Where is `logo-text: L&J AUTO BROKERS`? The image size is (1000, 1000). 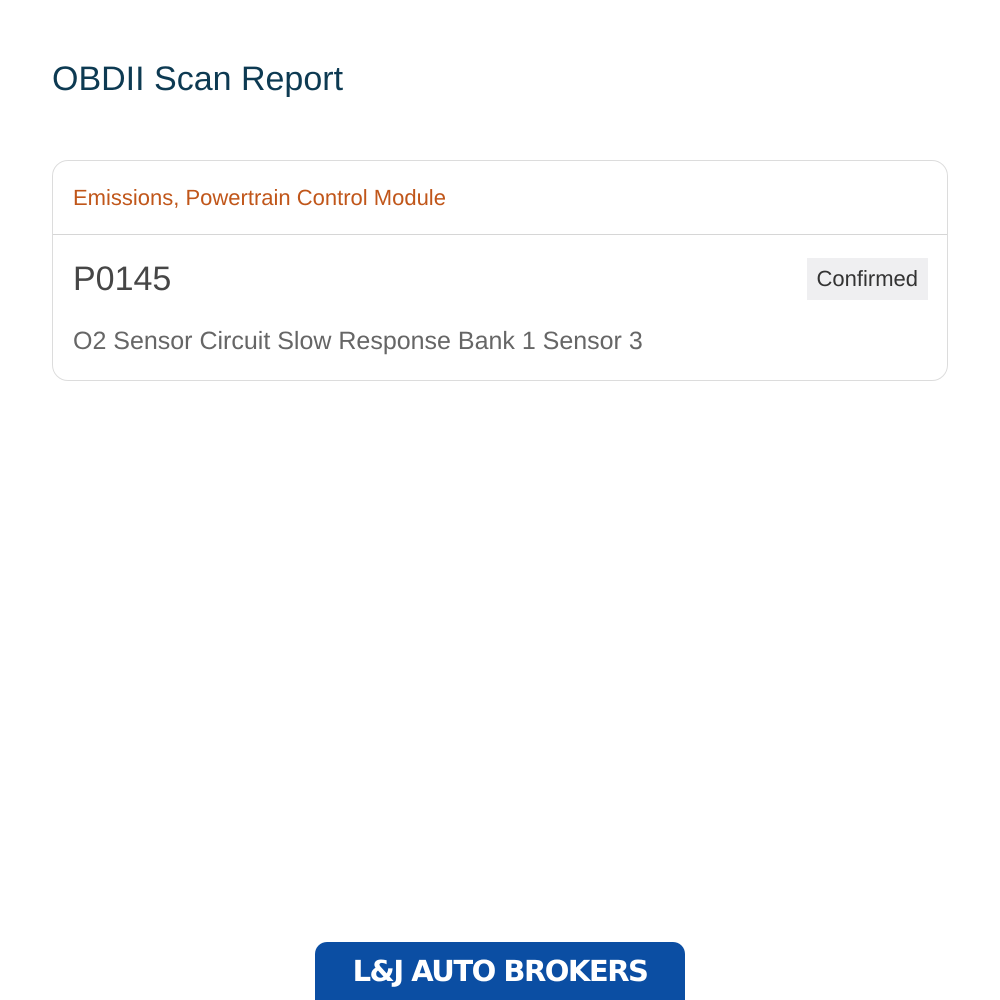
logo-text: L&J AUTO BROKERS is located at coordinates (500, 971).